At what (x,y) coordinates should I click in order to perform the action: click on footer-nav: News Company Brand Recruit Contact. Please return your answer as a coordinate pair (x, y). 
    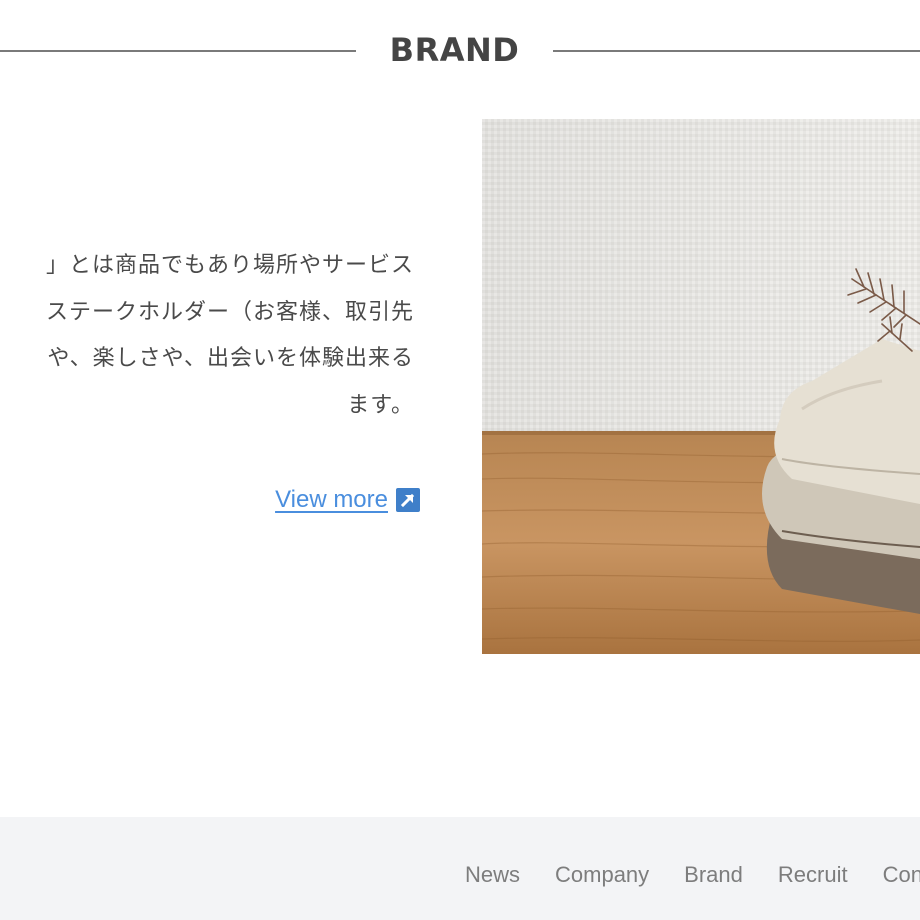
    Looking at the image, I should click on (692, 875).